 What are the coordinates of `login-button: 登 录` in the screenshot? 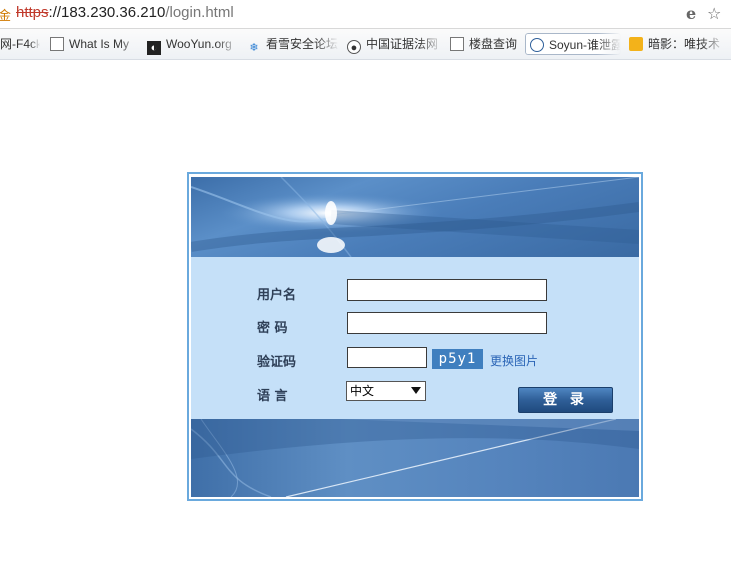 It's located at (565, 400).